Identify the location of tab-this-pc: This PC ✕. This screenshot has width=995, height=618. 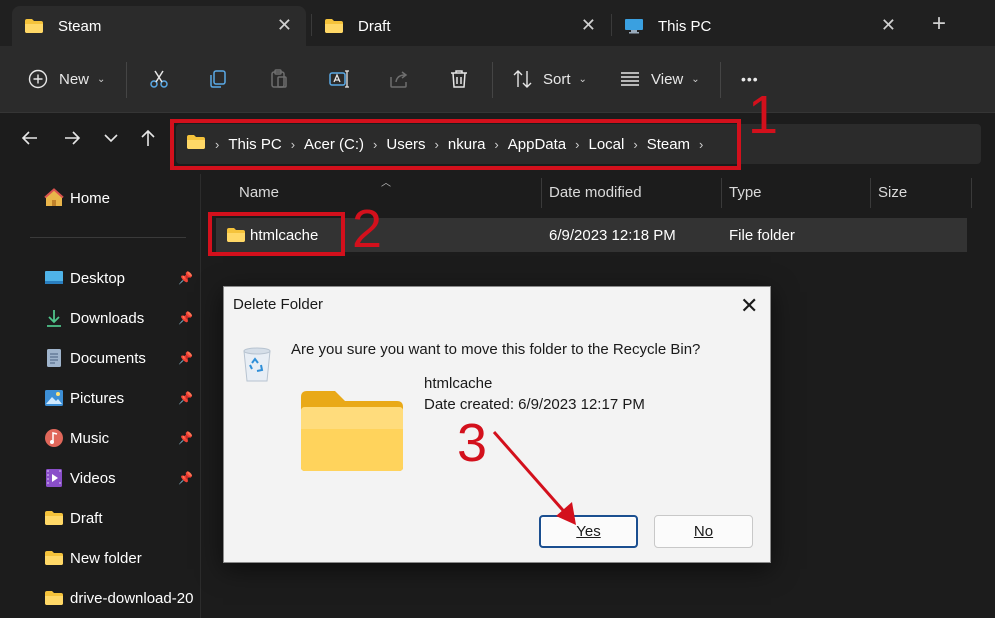
(761, 26).